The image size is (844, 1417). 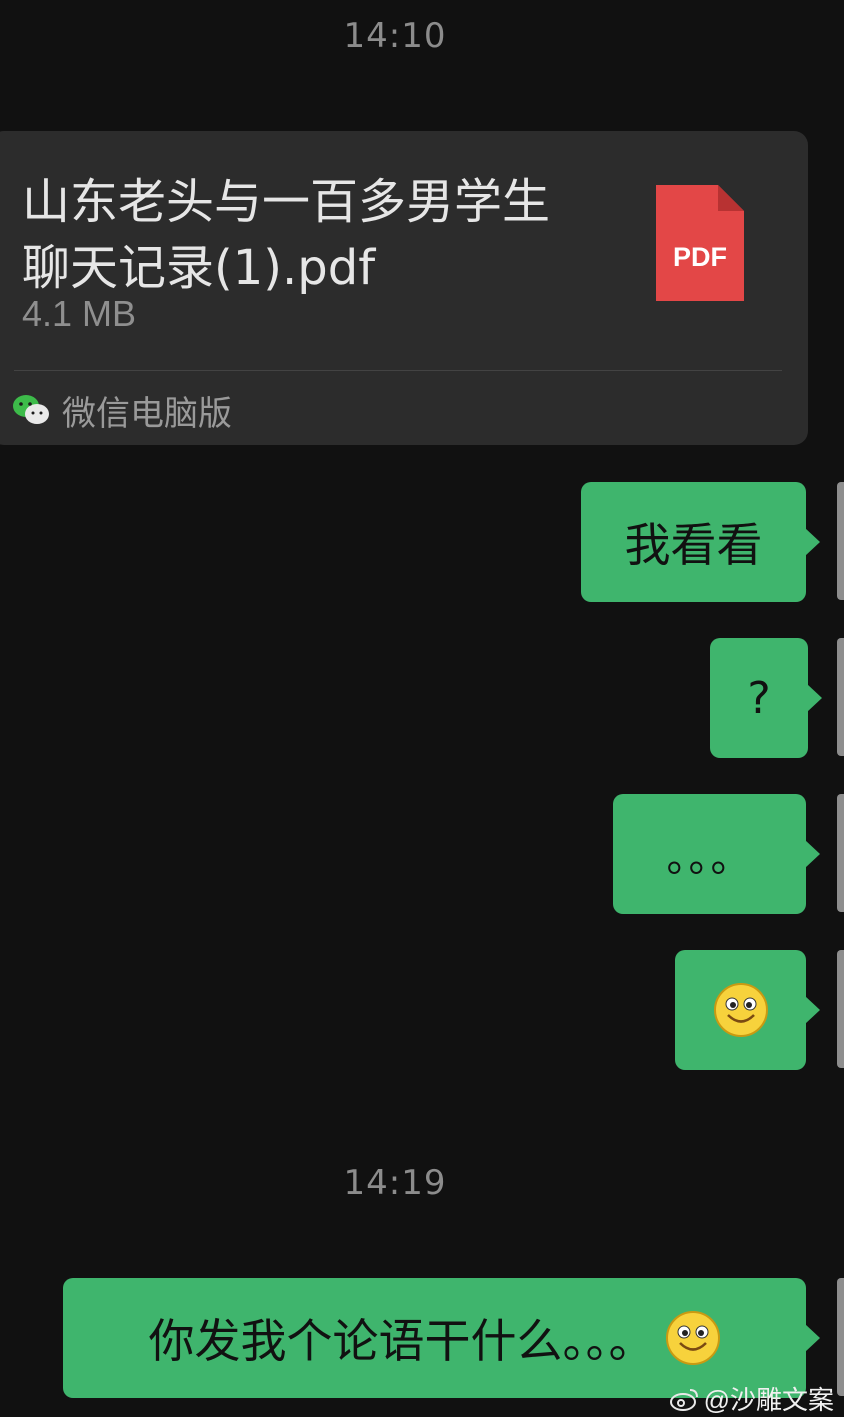 I want to click on timestamp-1: 14:10, so click(x=395, y=36).